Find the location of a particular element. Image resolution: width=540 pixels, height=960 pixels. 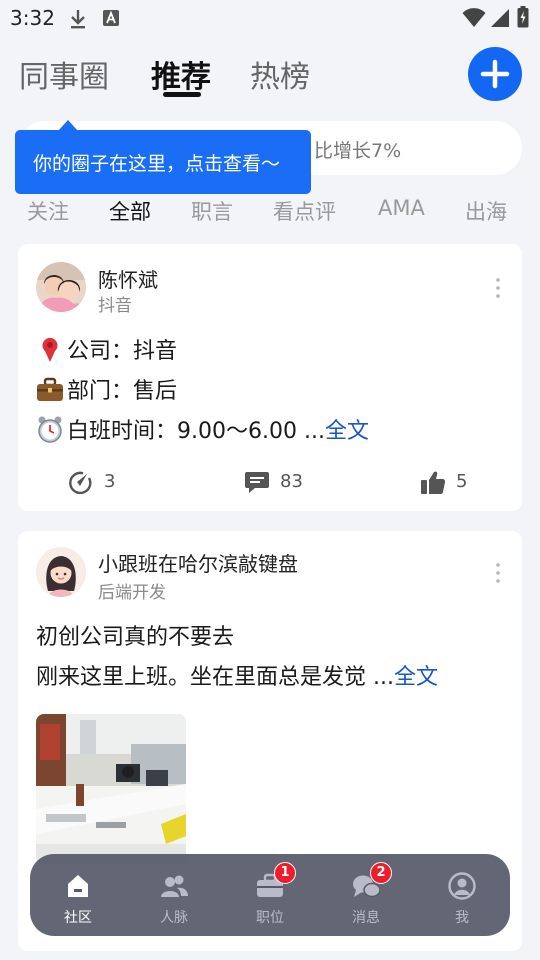

bottom-nav: 社区 人脉 1 职位 2 消息 我 is located at coordinates (270, 895).